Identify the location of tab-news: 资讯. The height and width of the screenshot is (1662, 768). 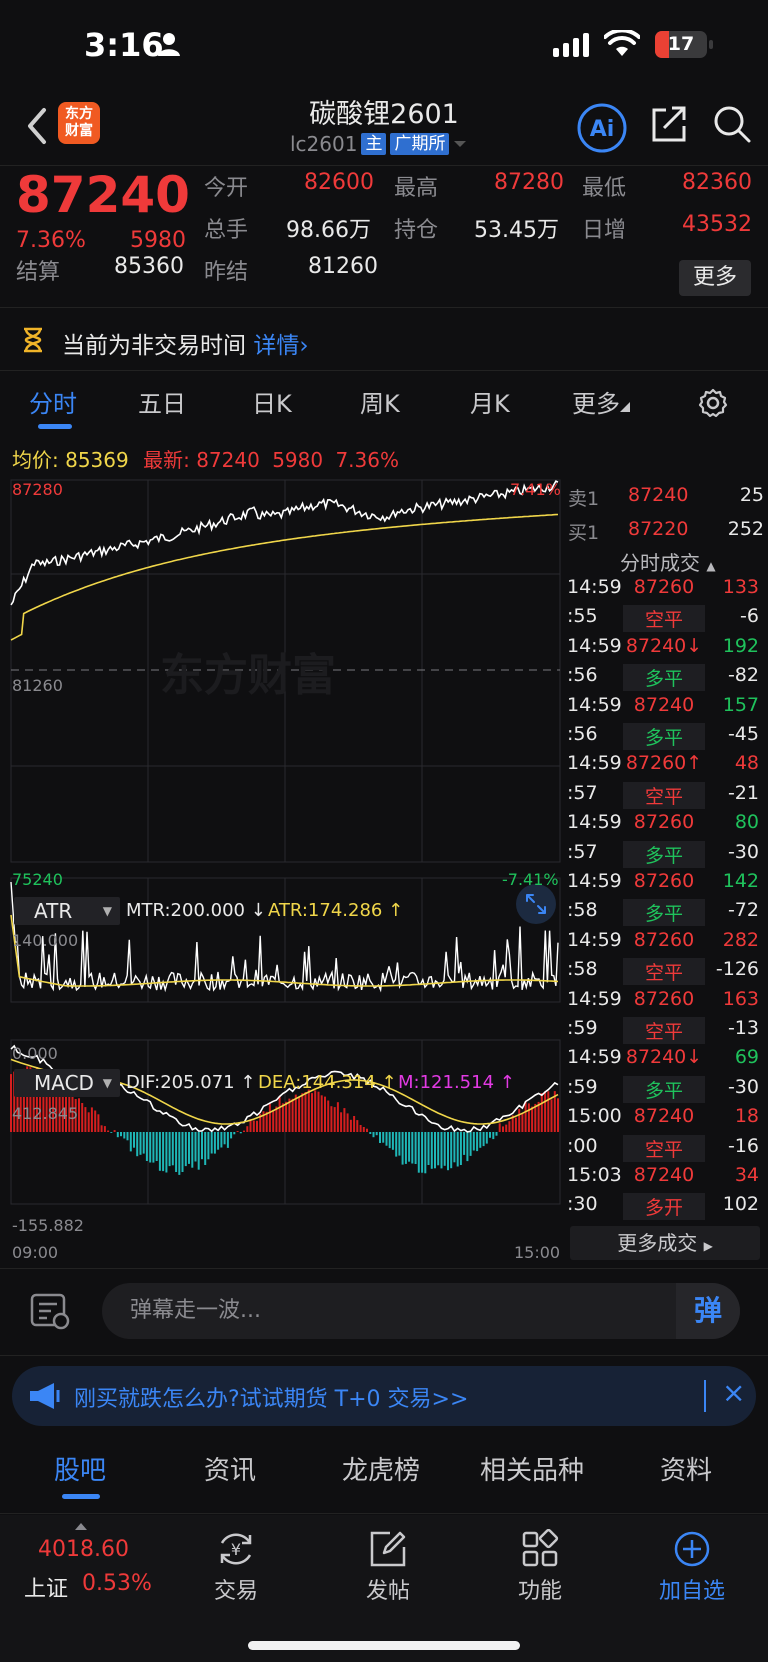
(230, 1468).